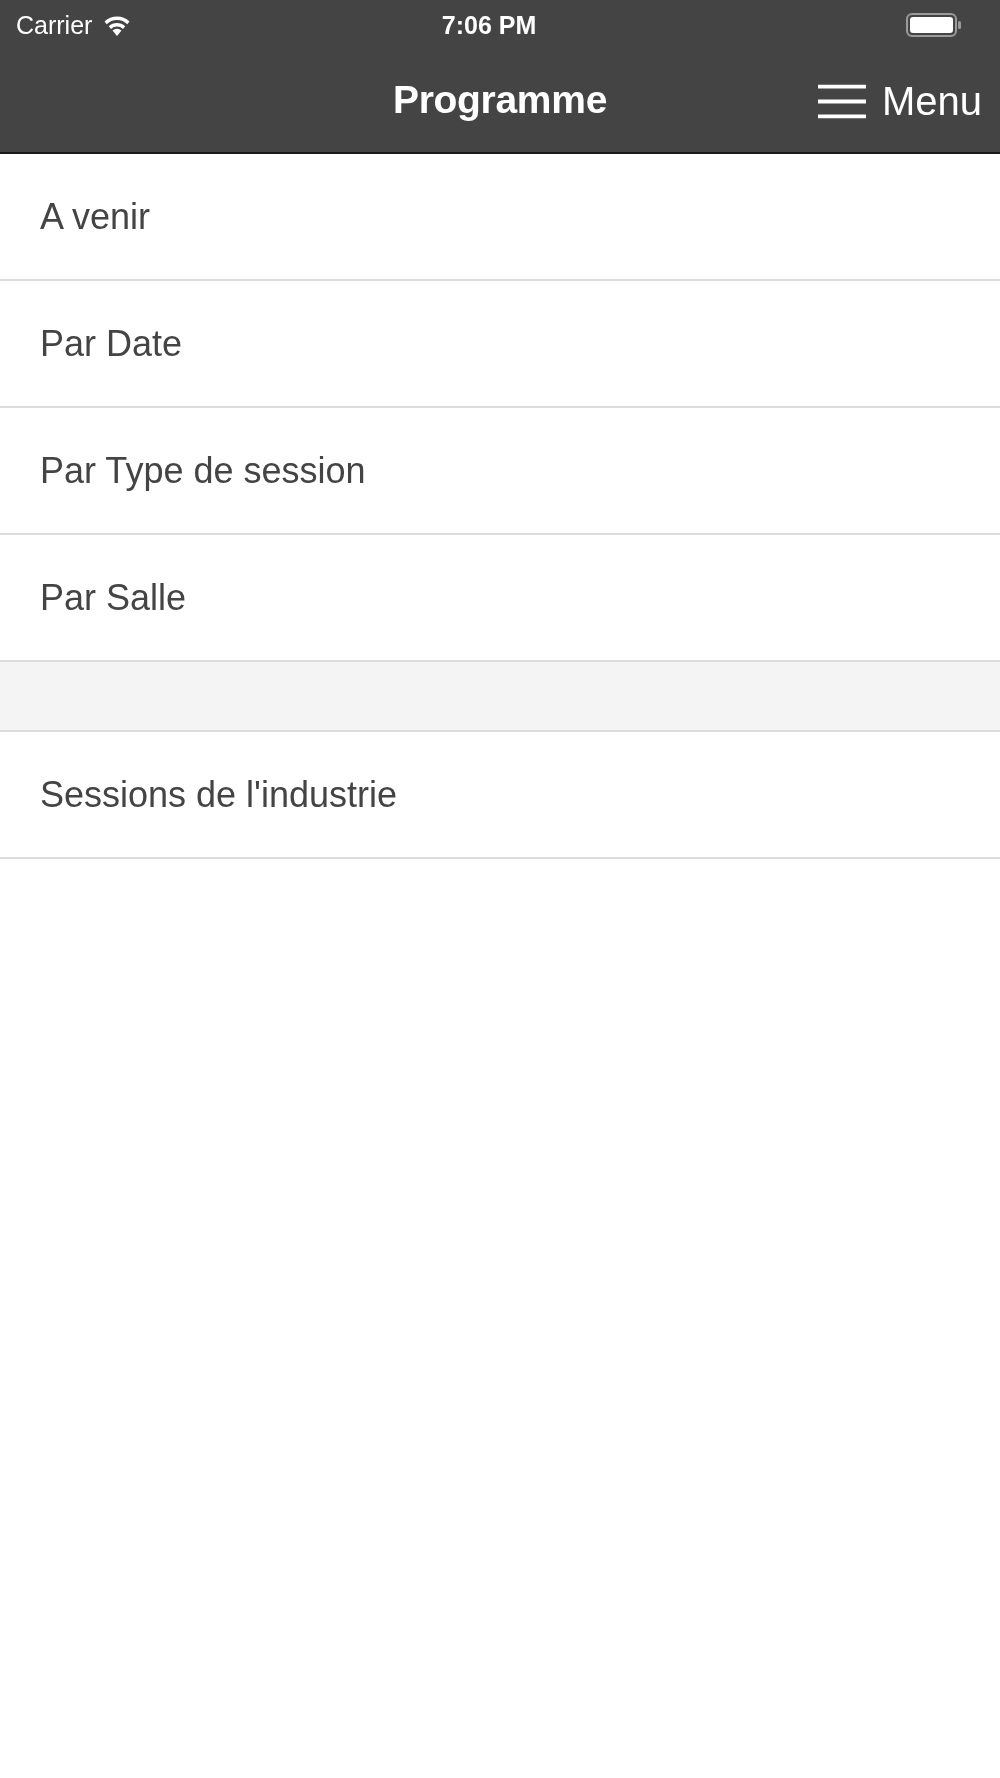 This screenshot has height=1778, width=1000. I want to click on menu-icon, so click(841, 101).